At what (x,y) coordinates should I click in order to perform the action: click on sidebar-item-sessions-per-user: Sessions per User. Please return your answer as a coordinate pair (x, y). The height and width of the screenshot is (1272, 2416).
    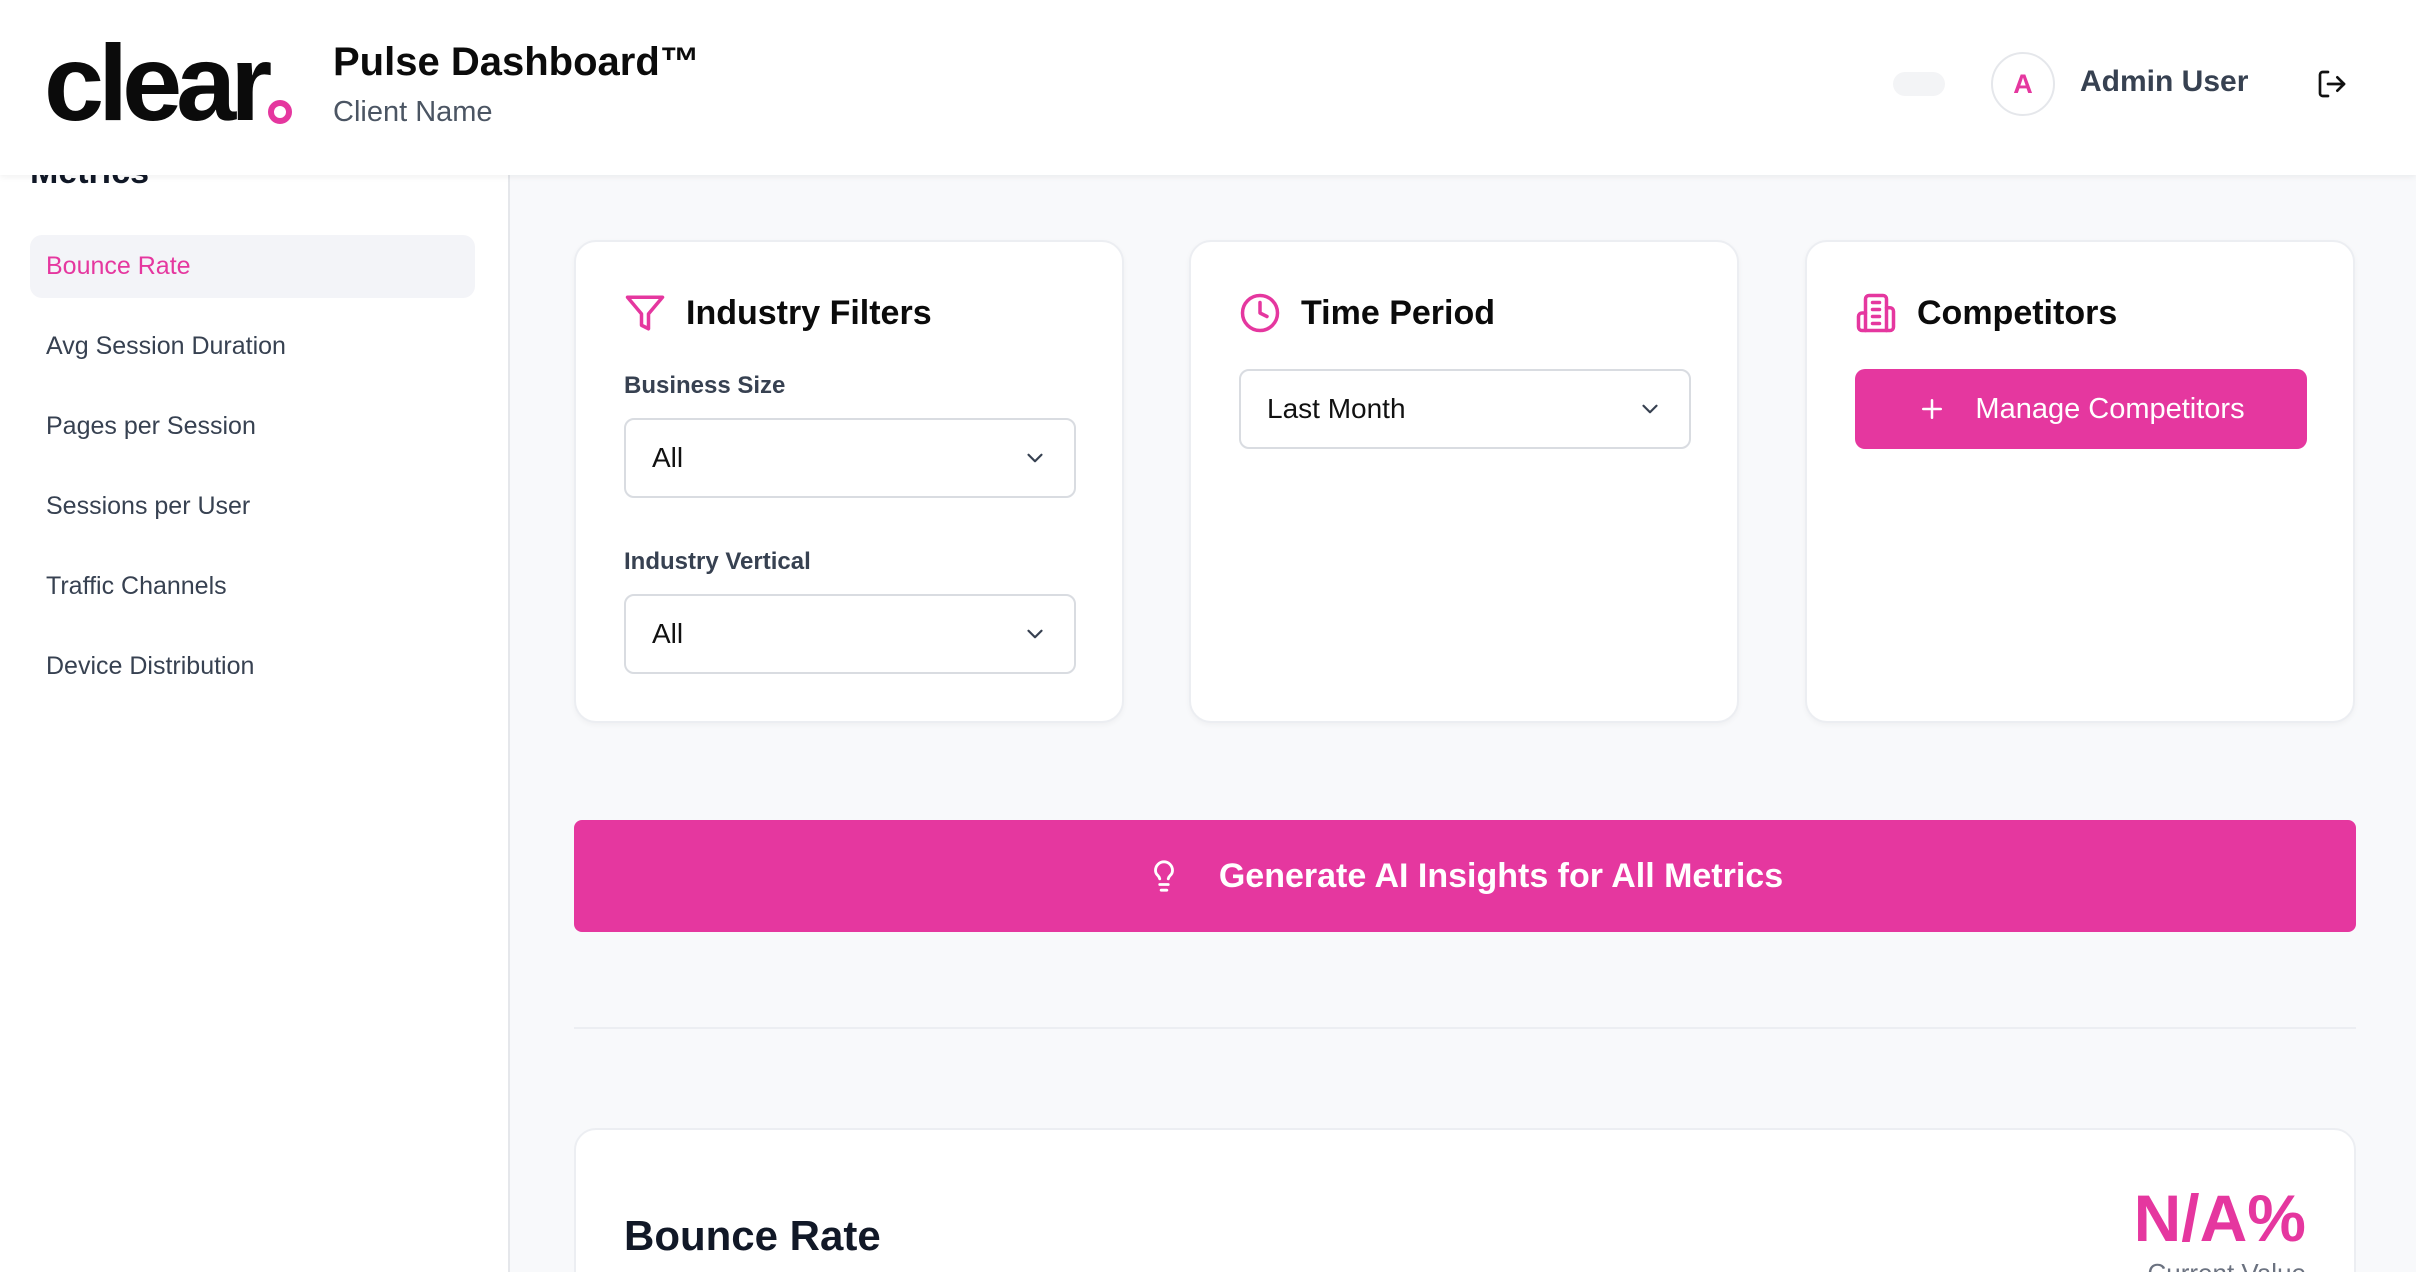
    Looking at the image, I should click on (252, 506).